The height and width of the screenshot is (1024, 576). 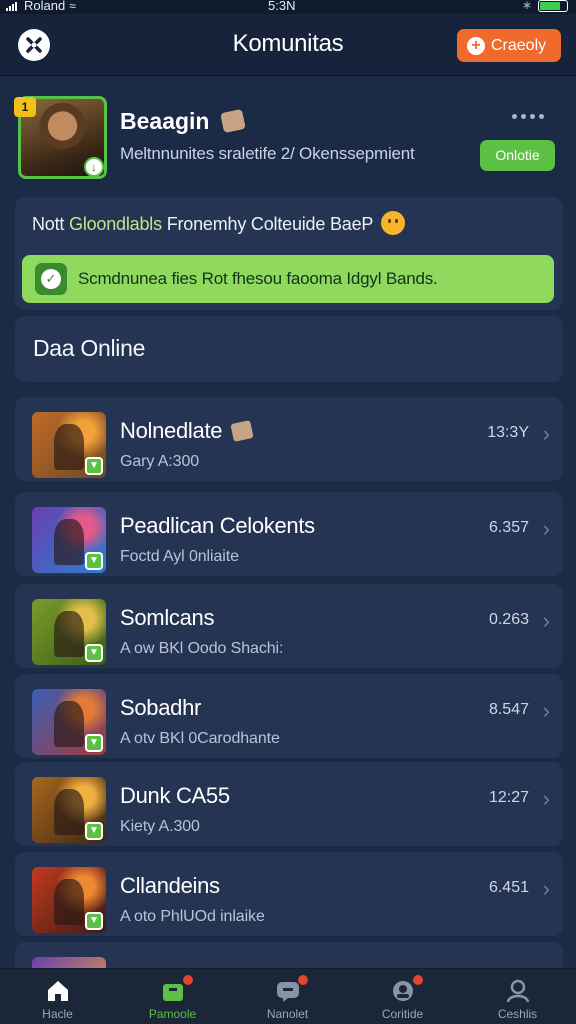 What do you see at coordinates (403, 991) in the screenshot?
I see `messages-icon` at bounding box center [403, 991].